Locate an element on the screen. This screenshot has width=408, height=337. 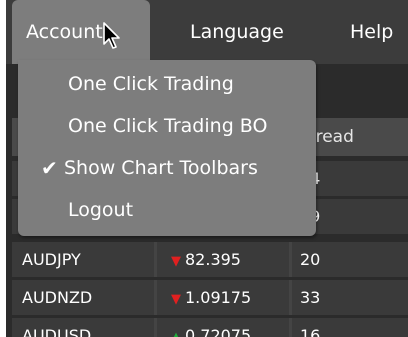
menu-language: Language is located at coordinates (237, 32).